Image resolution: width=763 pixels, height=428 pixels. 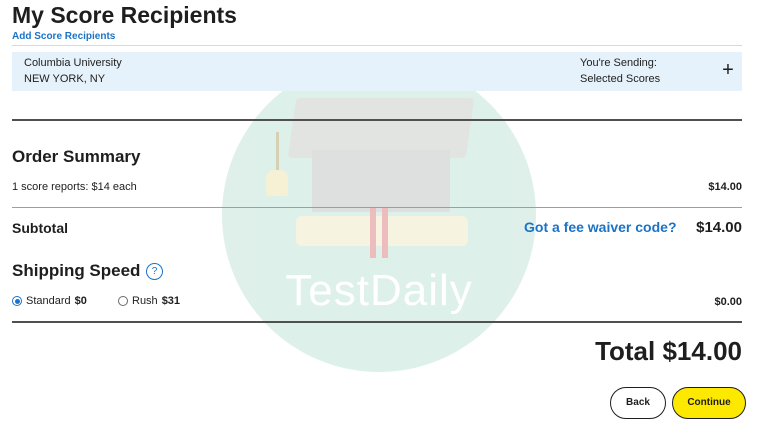 I want to click on subtotal-label: Subtotal, so click(x=40, y=228).